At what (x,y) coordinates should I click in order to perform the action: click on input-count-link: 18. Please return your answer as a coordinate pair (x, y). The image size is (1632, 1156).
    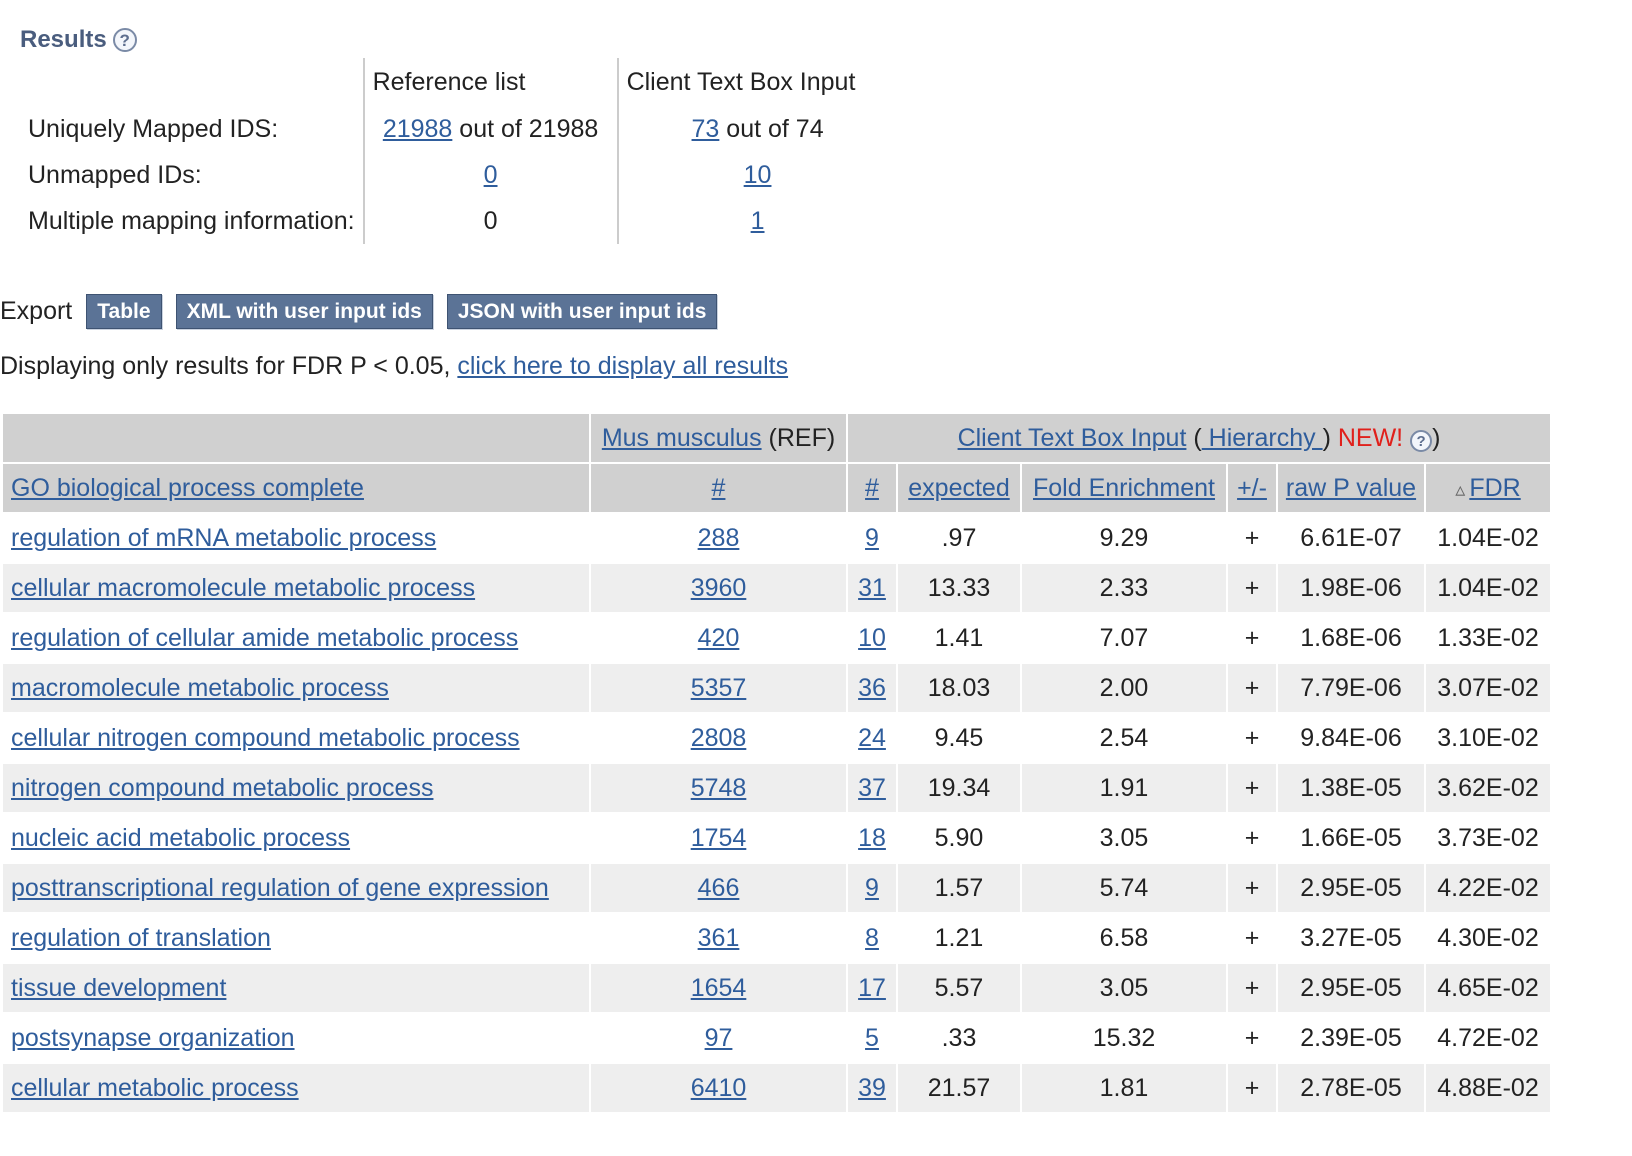
    Looking at the image, I should click on (872, 838).